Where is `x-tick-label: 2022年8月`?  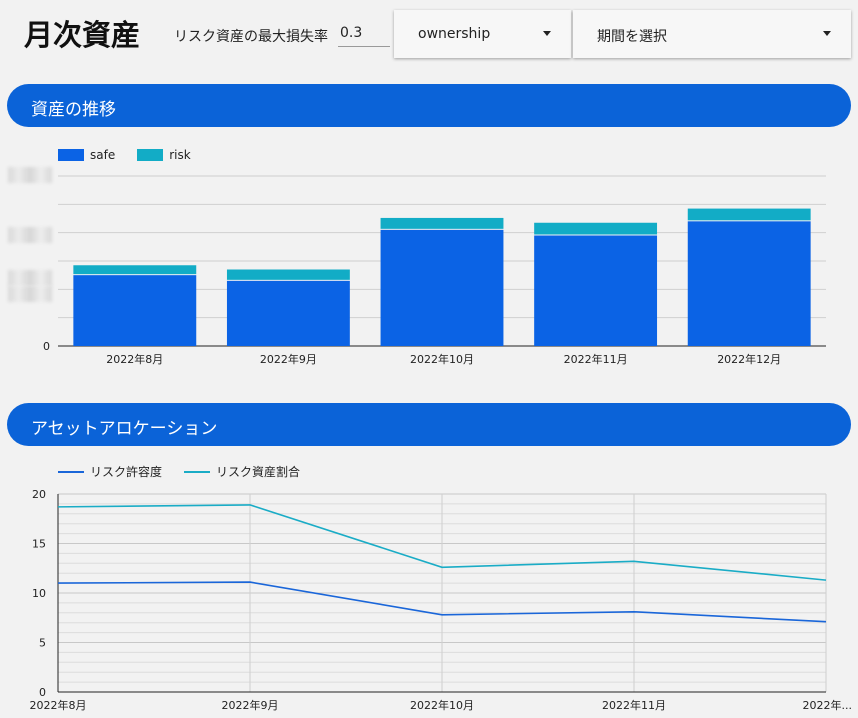
x-tick-label: 2022年8月 is located at coordinates (58, 705).